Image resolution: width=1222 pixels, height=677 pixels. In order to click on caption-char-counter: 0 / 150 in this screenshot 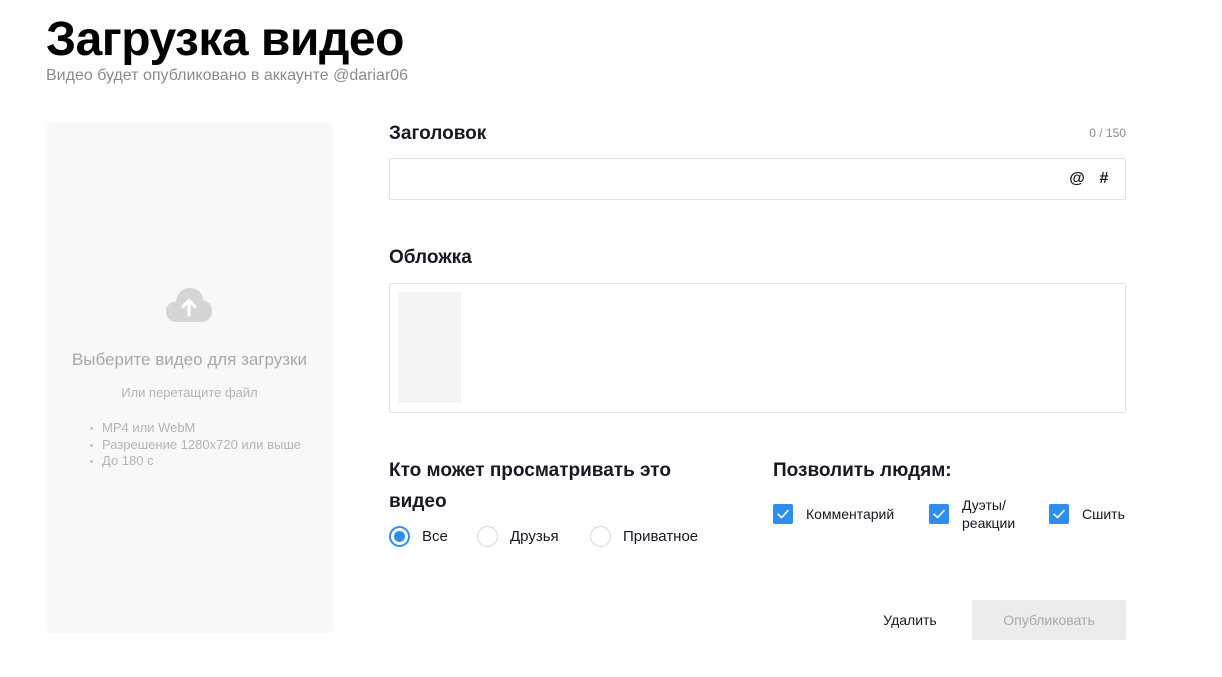, I will do `click(1107, 133)`.